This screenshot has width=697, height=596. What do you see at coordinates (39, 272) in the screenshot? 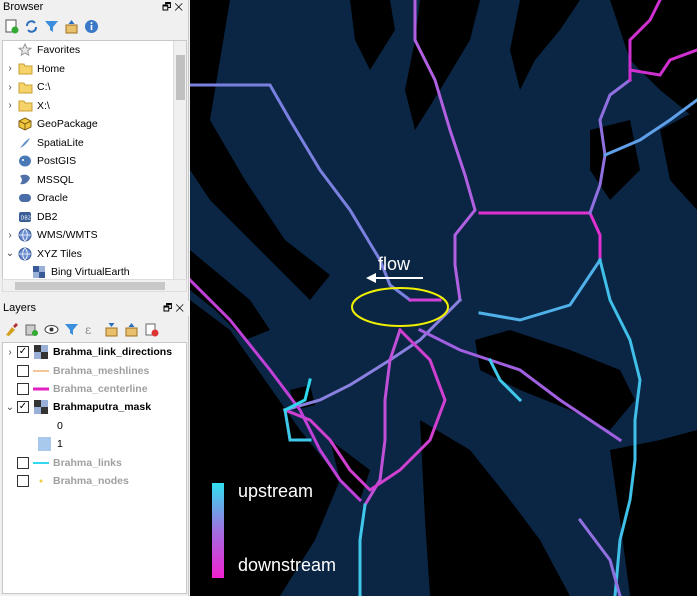
I see `tile-icon` at bounding box center [39, 272].